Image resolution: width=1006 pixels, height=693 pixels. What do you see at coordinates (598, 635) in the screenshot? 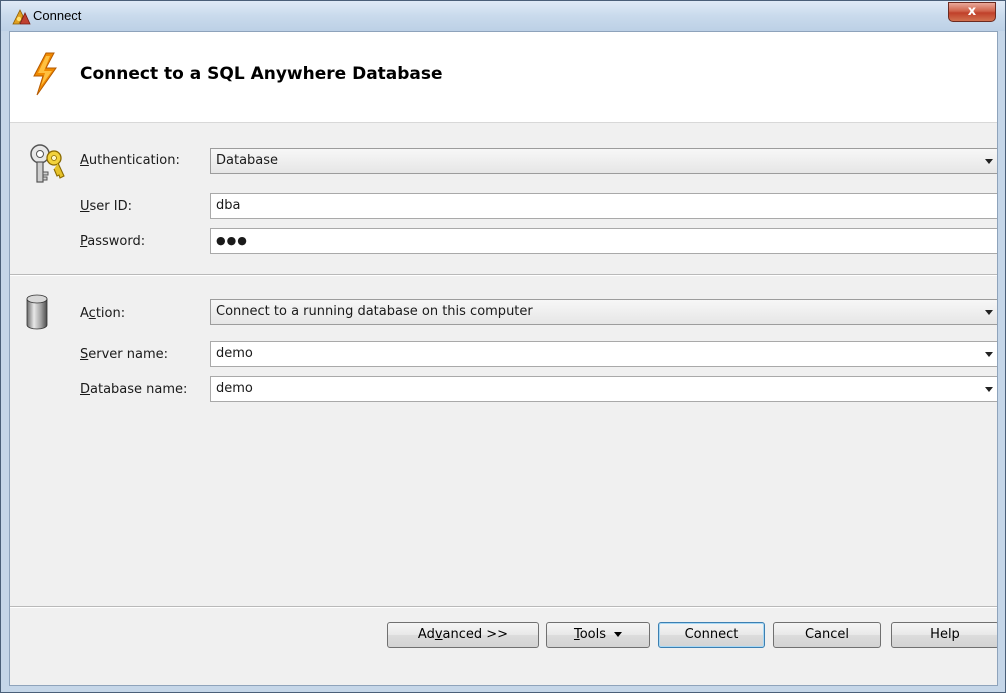
I see `tools-button: Tools` at bounding box center [598, 635].